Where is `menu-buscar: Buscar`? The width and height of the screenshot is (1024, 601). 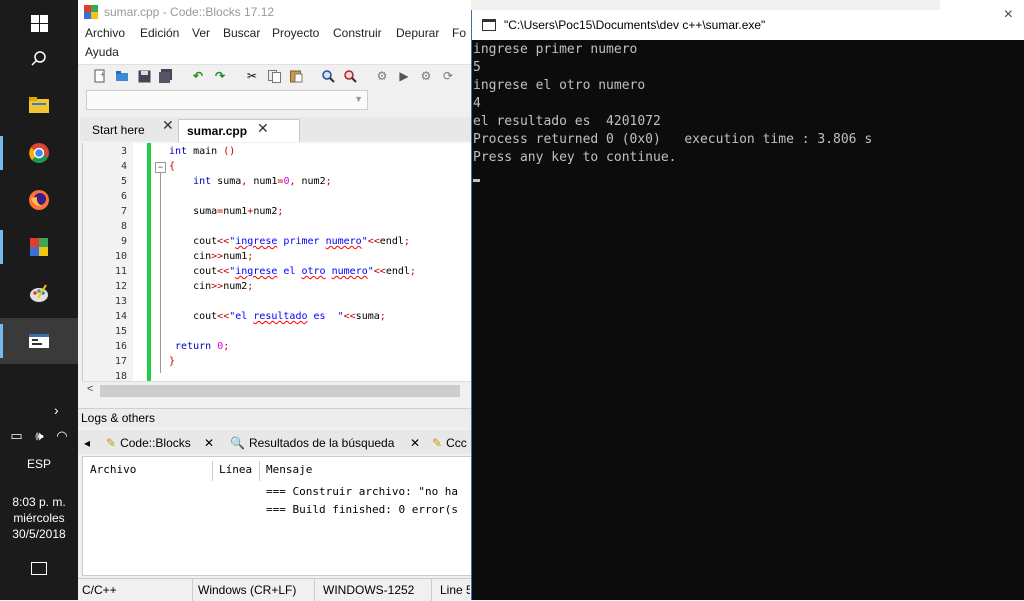
menu-buscar: Buscar is located at coordinates (241, 33).